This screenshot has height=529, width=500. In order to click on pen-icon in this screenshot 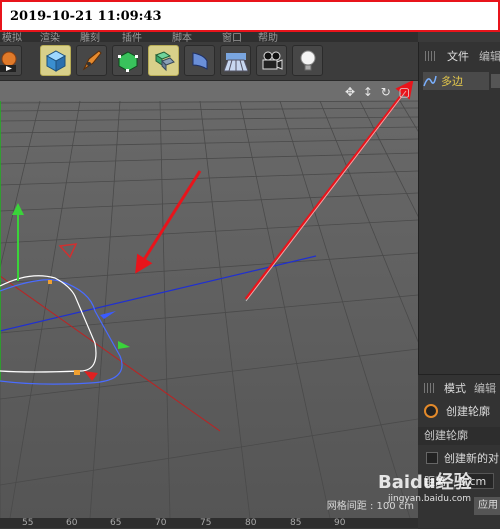, I will do `click(92, 60)`.